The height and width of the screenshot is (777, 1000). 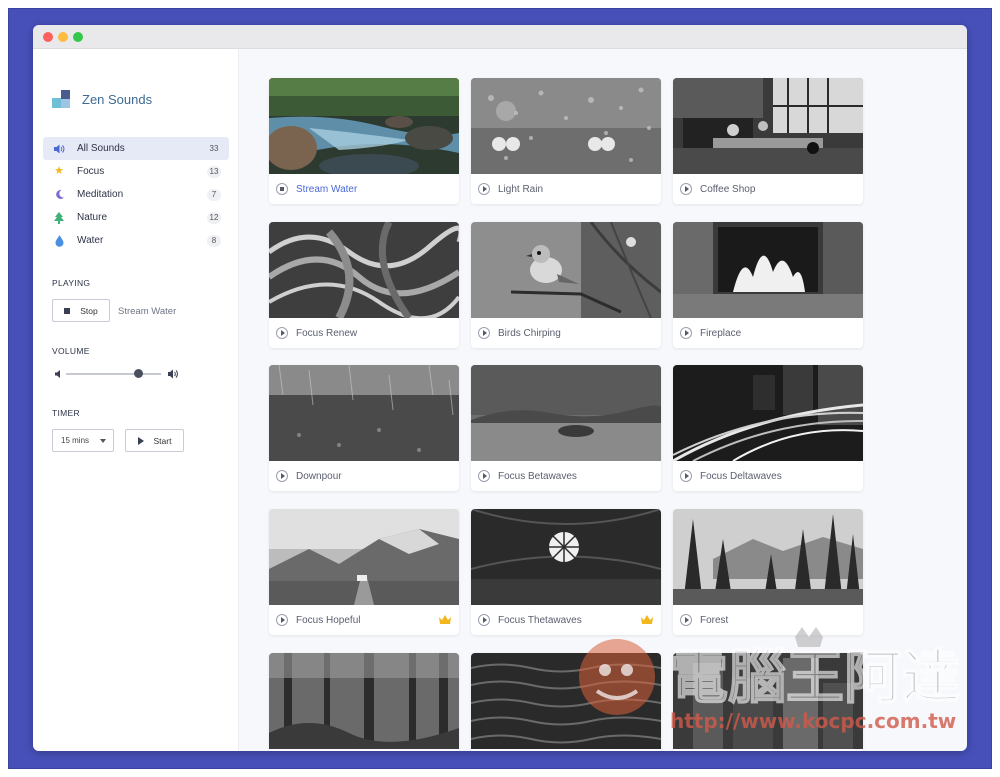 I want to click on category-label: All Sounds, so click(x=101, y=148).